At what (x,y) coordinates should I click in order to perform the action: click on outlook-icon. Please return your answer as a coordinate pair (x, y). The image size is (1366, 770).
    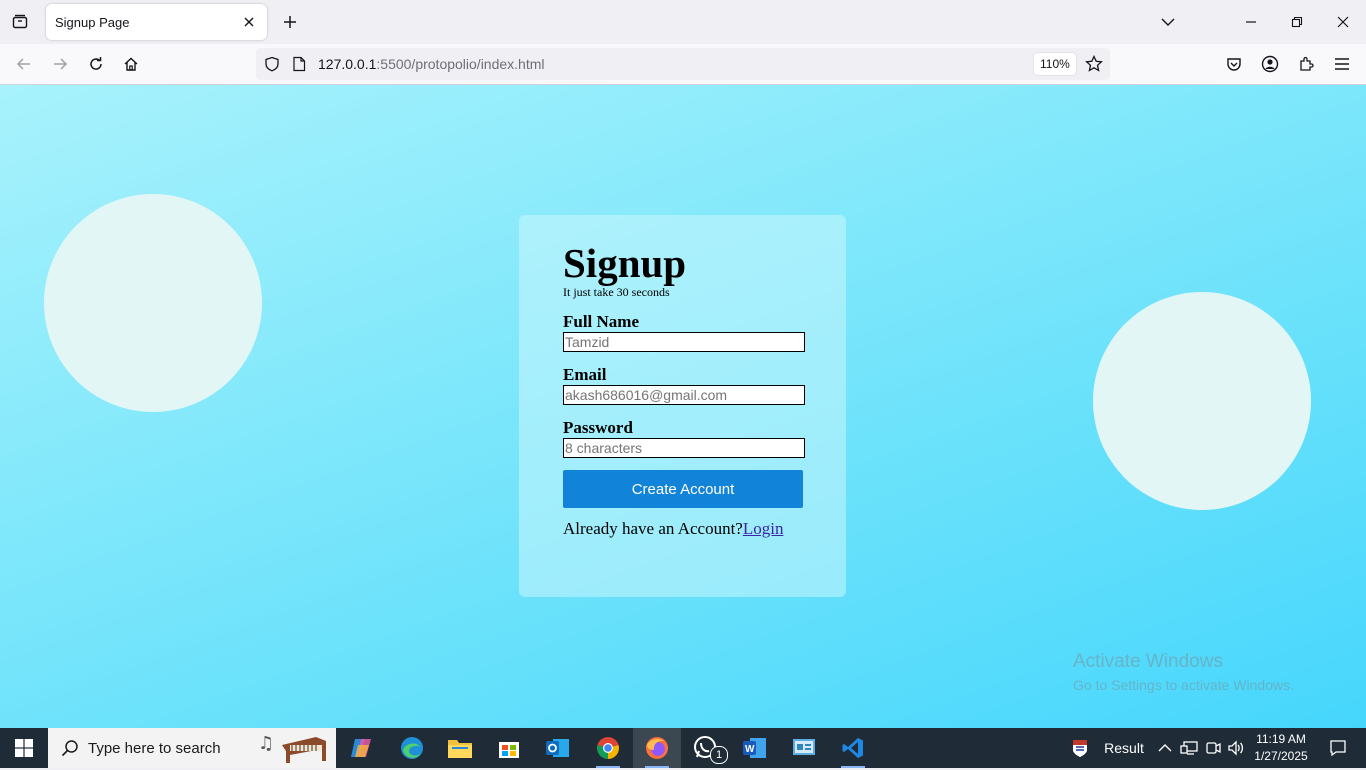
    Looking at the image, I should click on (557, 748).